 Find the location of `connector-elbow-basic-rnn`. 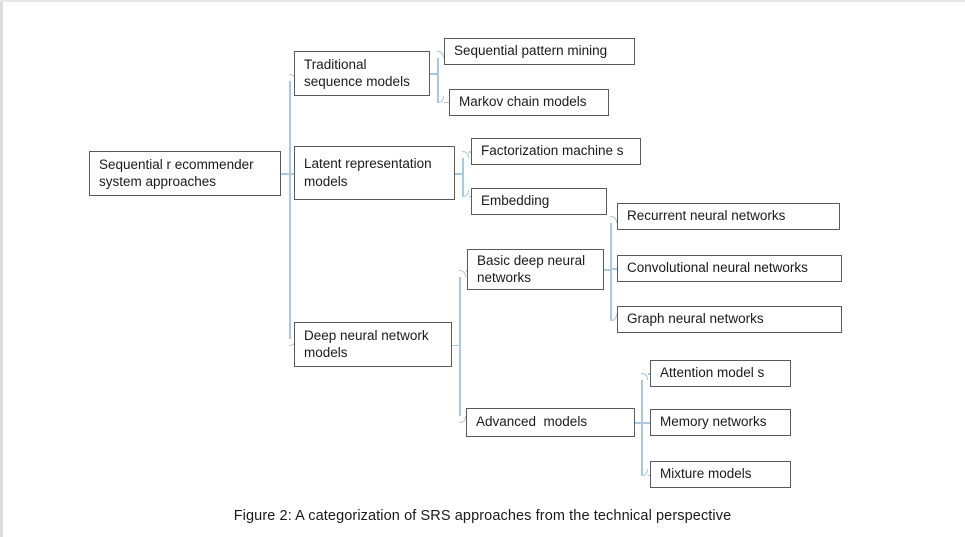

connector-elbow-basic-rnn is located at coordinates (613, 219).